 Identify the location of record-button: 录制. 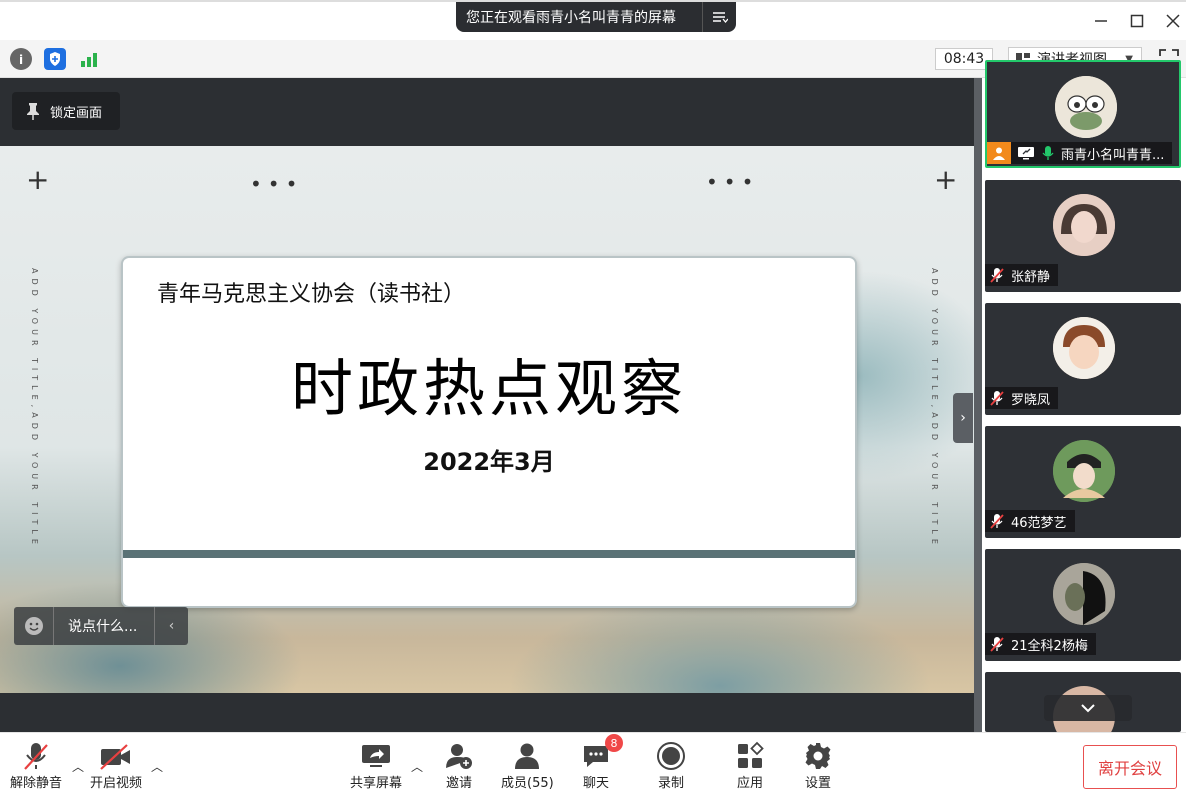
(671, 765).